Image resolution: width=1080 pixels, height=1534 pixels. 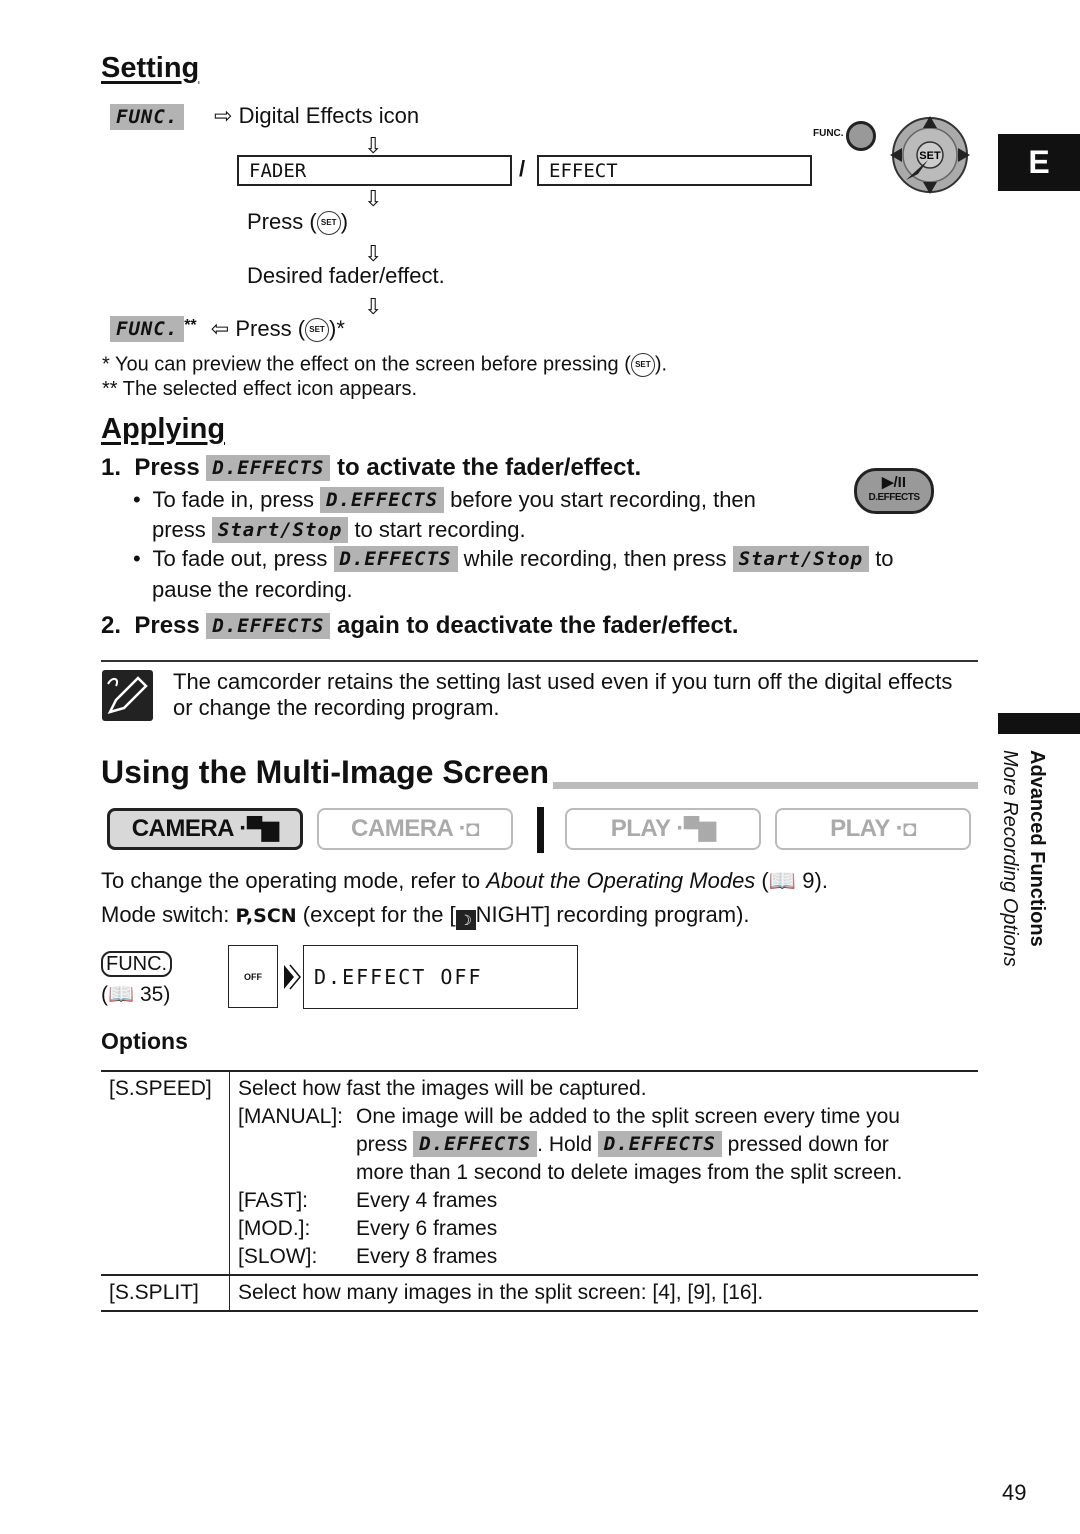 I want to click on bullet-text: before you start recording, then, so click(x=603, y=499).